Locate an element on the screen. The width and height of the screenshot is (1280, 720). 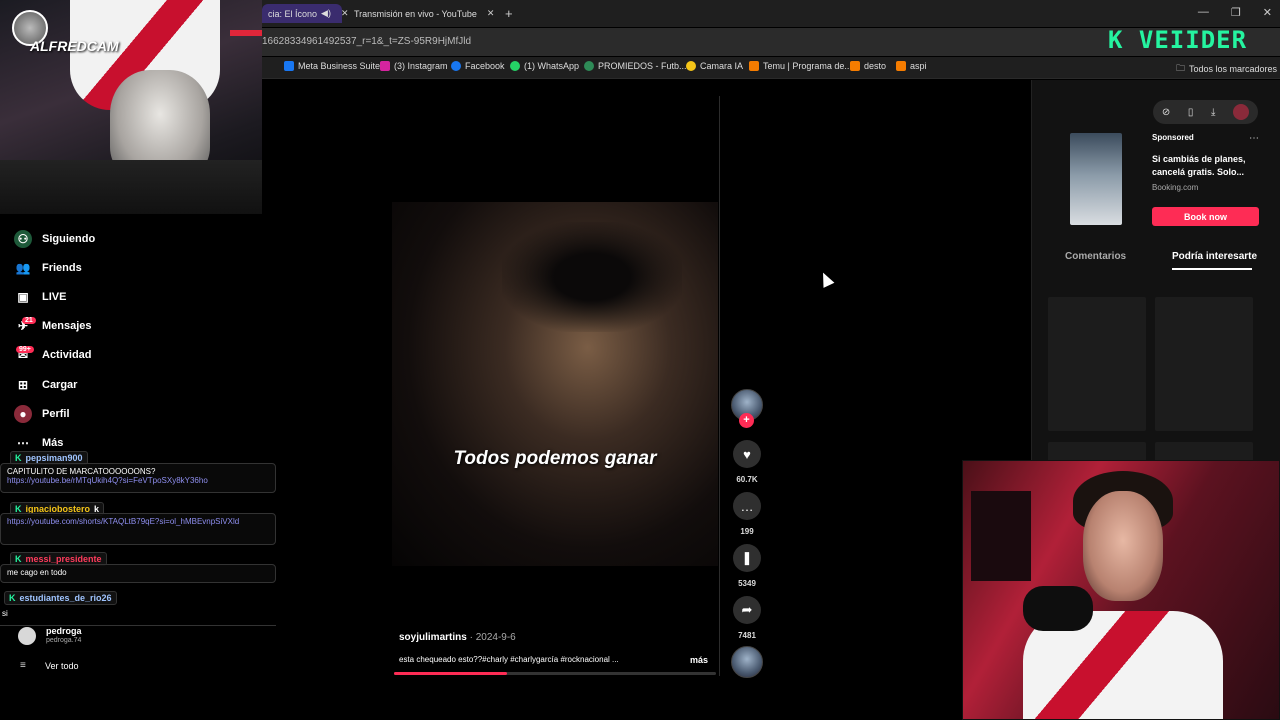
video-progress is located at coordinates (555, 673).